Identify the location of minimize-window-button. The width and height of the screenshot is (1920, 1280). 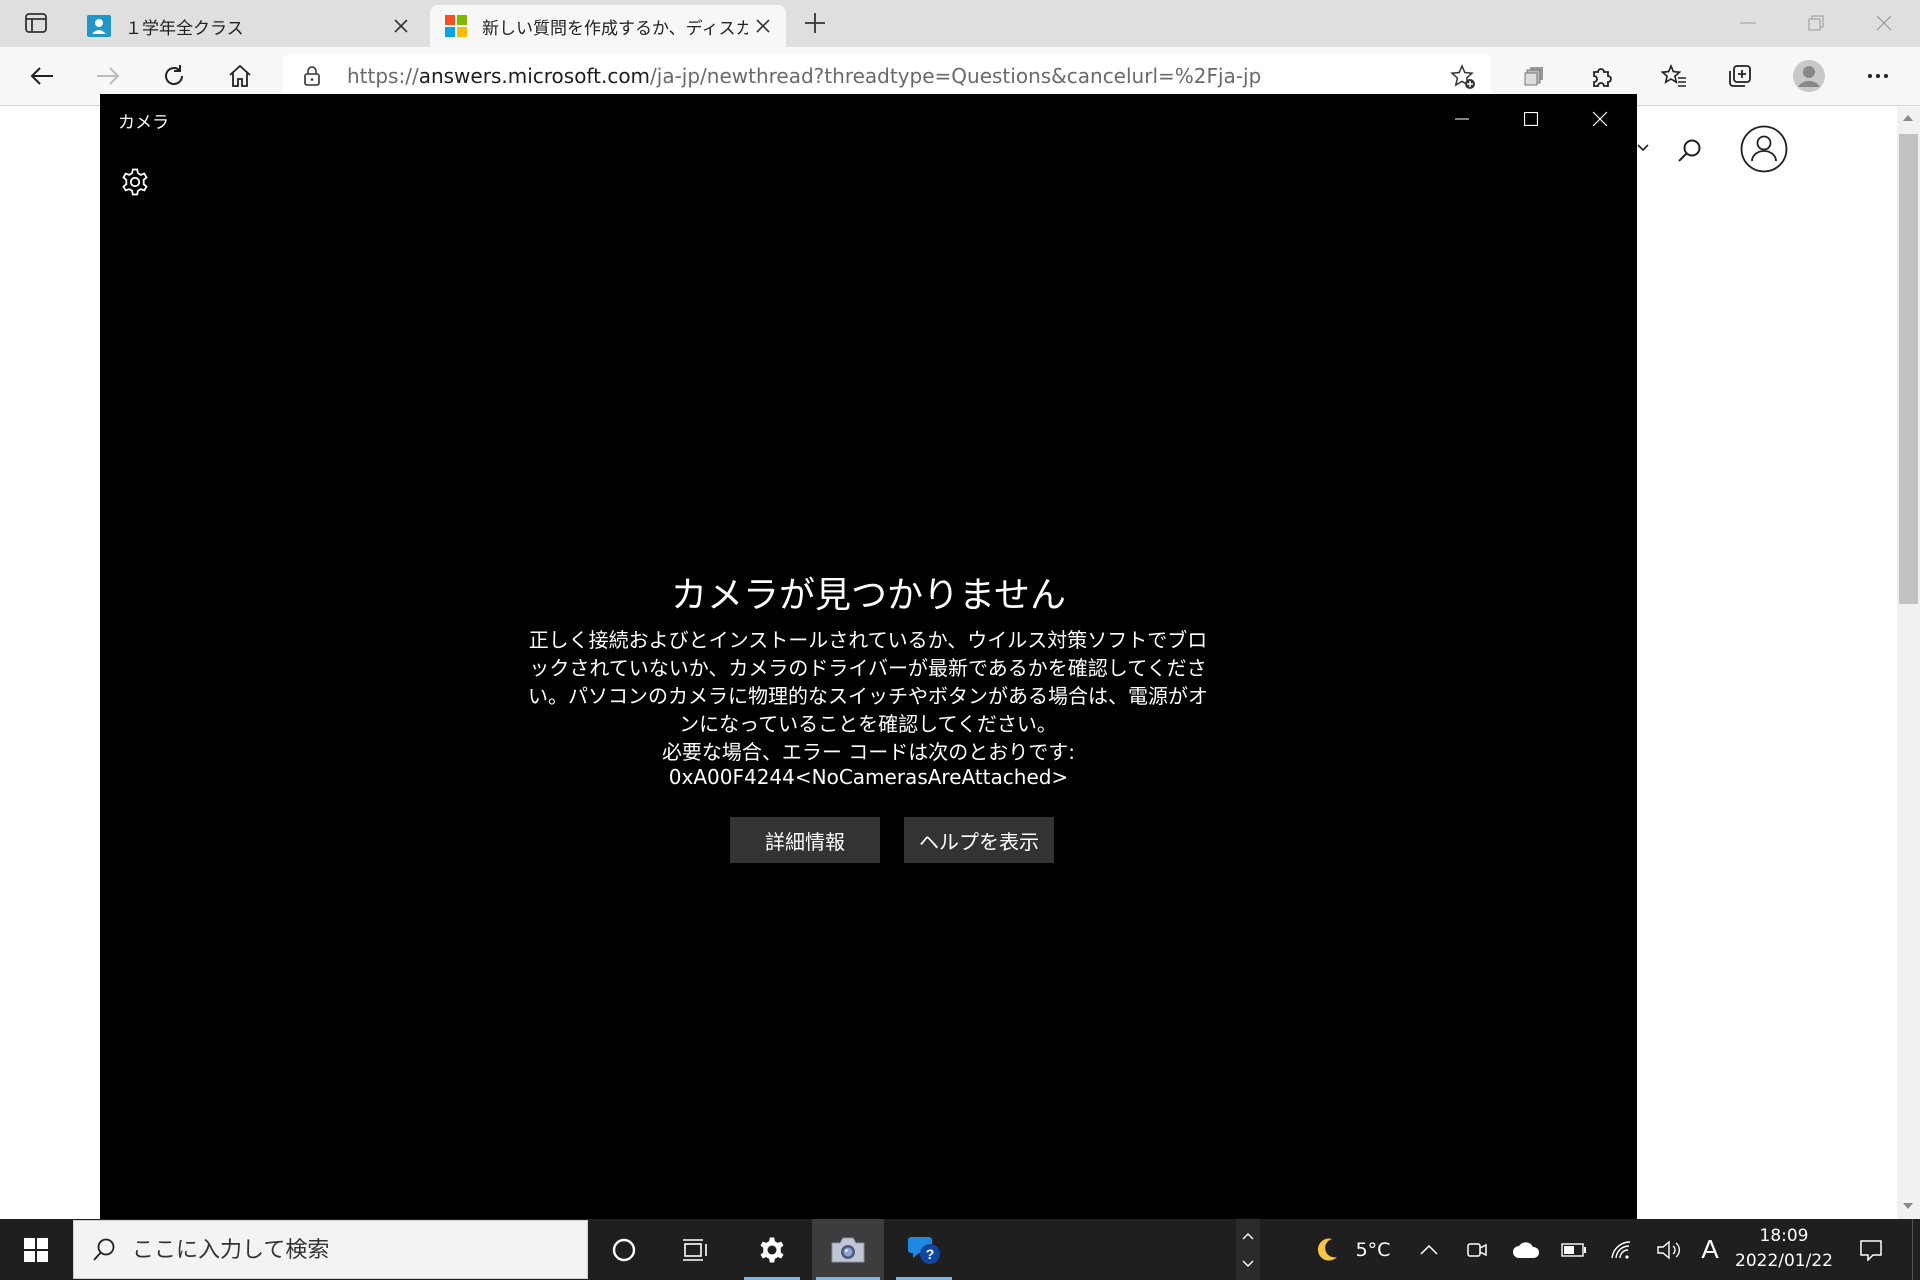
(1748, 23).